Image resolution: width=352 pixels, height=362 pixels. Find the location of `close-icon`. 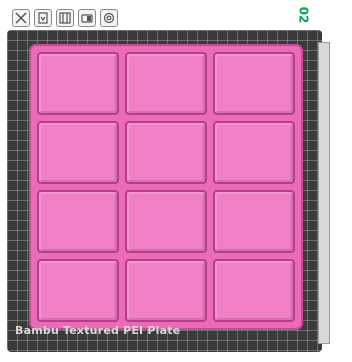

close-icon is located at coordinates (21, 18).